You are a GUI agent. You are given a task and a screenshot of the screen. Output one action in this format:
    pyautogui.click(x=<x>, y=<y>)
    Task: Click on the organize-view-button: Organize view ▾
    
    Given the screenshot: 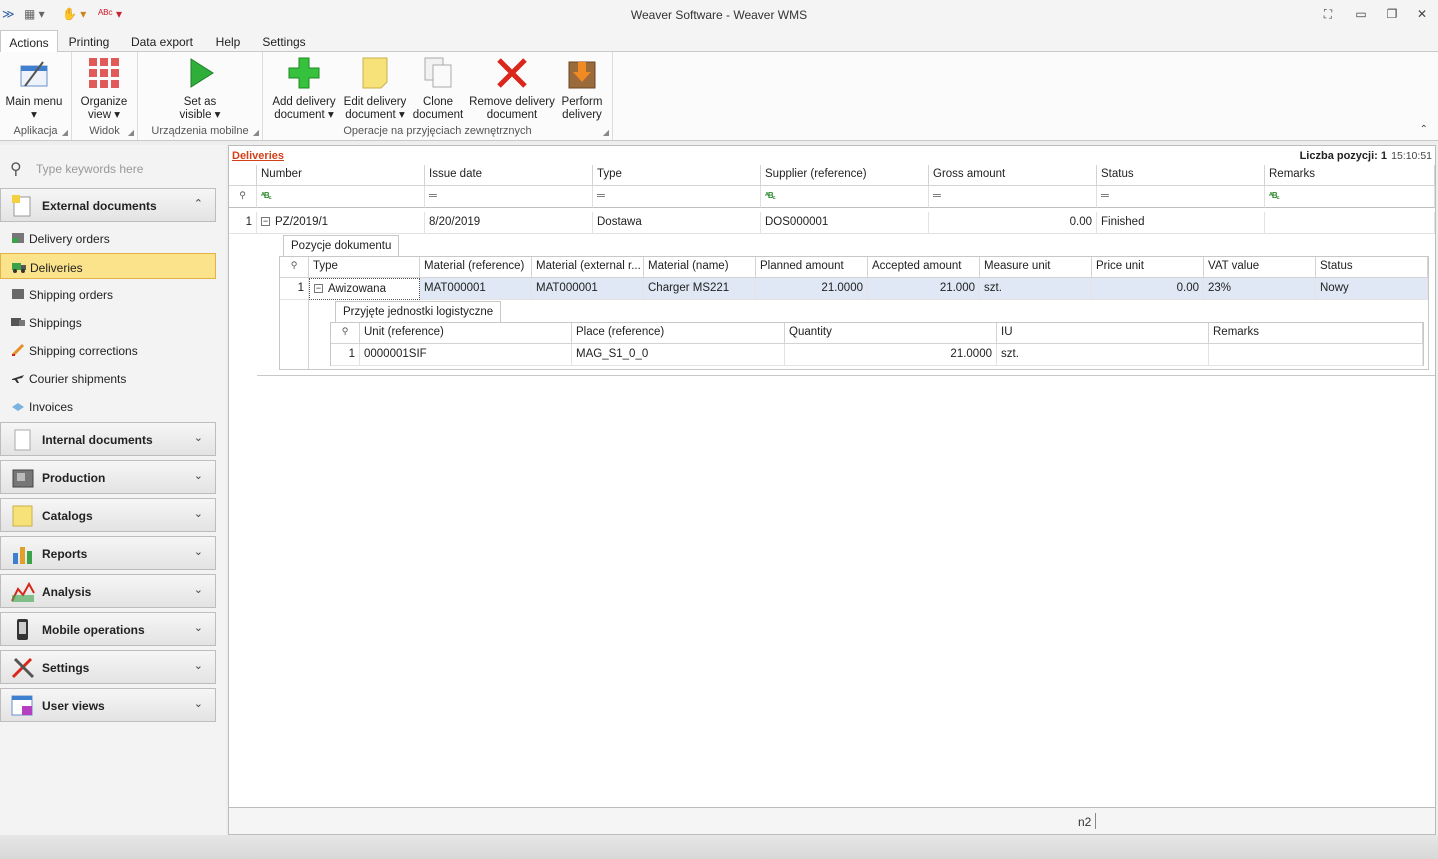 What is the action you would take?
    pyautogui.click(x=104, y=89)
    